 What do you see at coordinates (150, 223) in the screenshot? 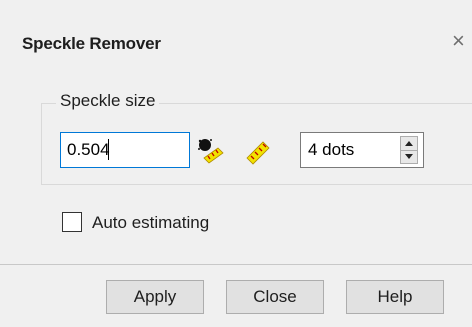
I see `auto-estimating-label: Auto estimating` at bounding box center [150, 223].